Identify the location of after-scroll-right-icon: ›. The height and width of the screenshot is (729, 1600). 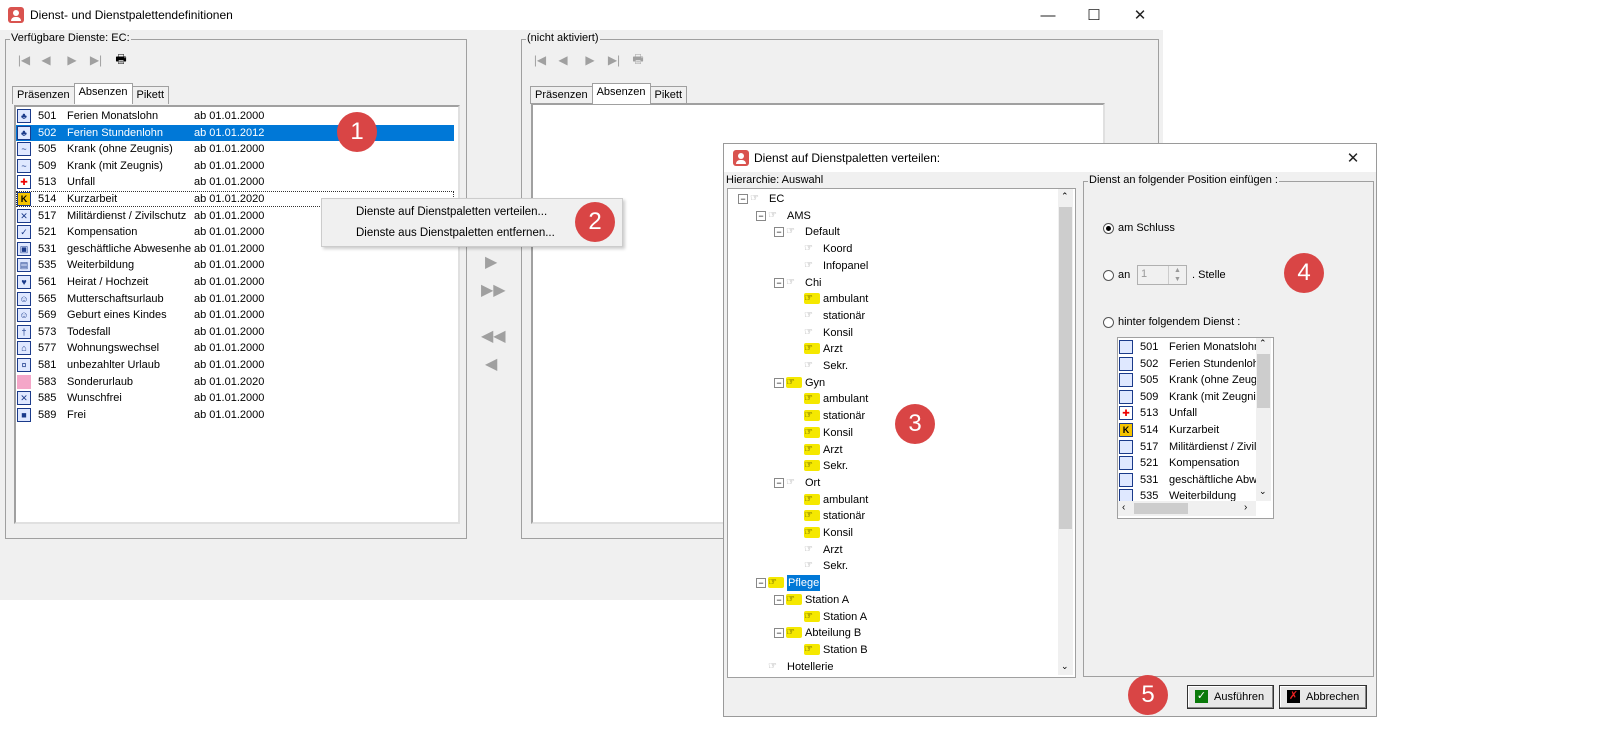
(1245, 507).